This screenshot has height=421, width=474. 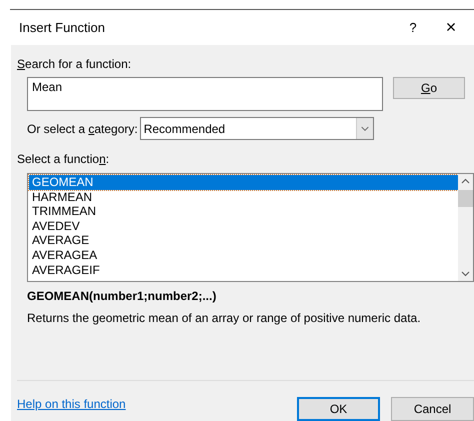 What do you see at coordinates (243, 197) in the screenshot?
I see `function-item: HARMEAN` at bounding box center [243, 197].